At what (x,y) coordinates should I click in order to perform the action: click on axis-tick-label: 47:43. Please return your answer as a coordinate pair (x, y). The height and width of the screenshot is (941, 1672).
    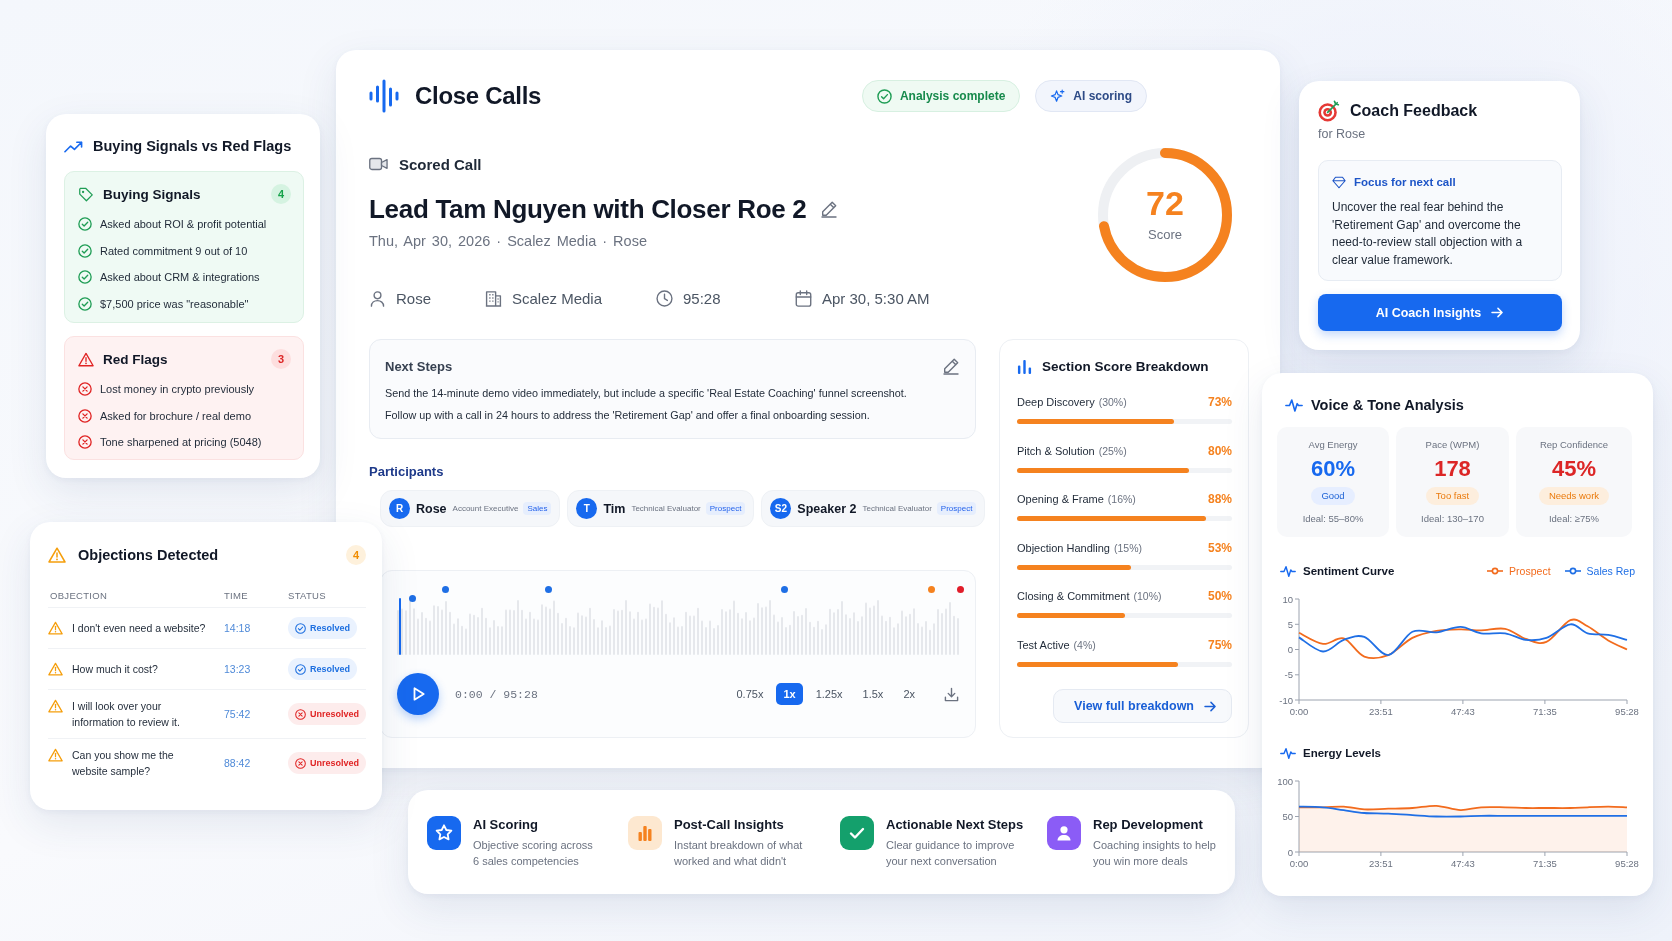
    Looking at the image, I should click on (1463, 863).